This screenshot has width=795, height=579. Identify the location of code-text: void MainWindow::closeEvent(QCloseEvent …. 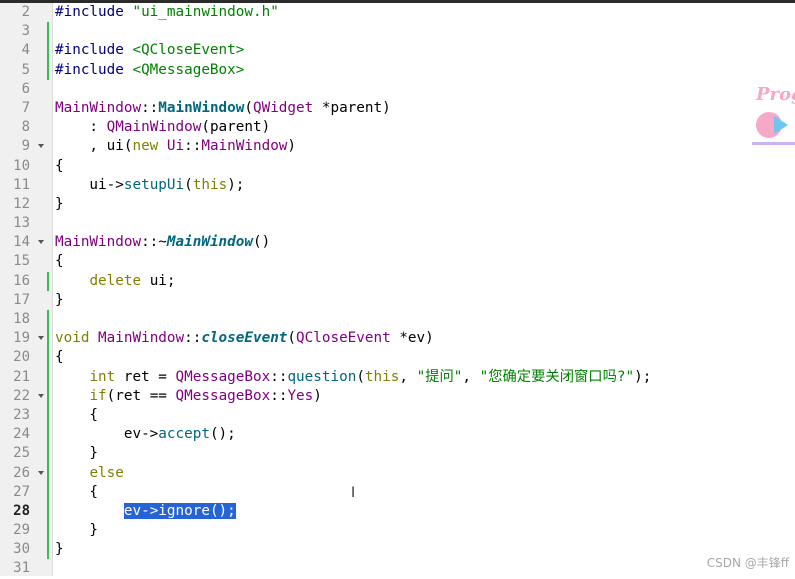
(244, 338).